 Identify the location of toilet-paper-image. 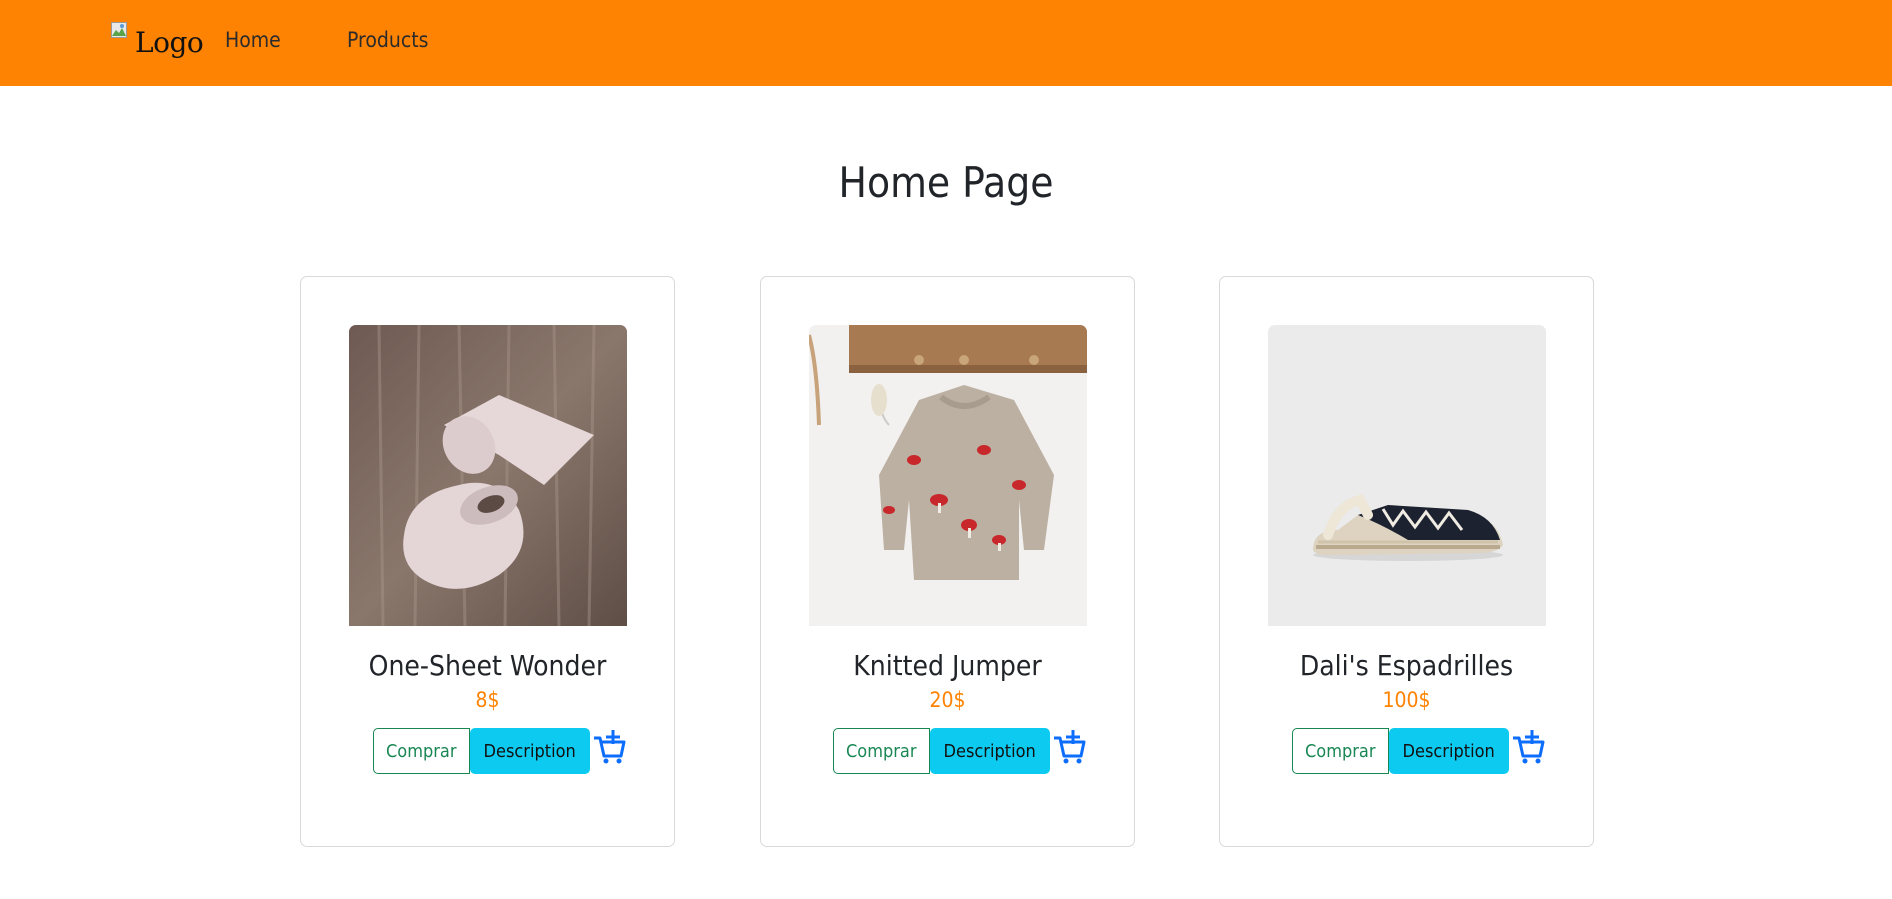
(488, 475).